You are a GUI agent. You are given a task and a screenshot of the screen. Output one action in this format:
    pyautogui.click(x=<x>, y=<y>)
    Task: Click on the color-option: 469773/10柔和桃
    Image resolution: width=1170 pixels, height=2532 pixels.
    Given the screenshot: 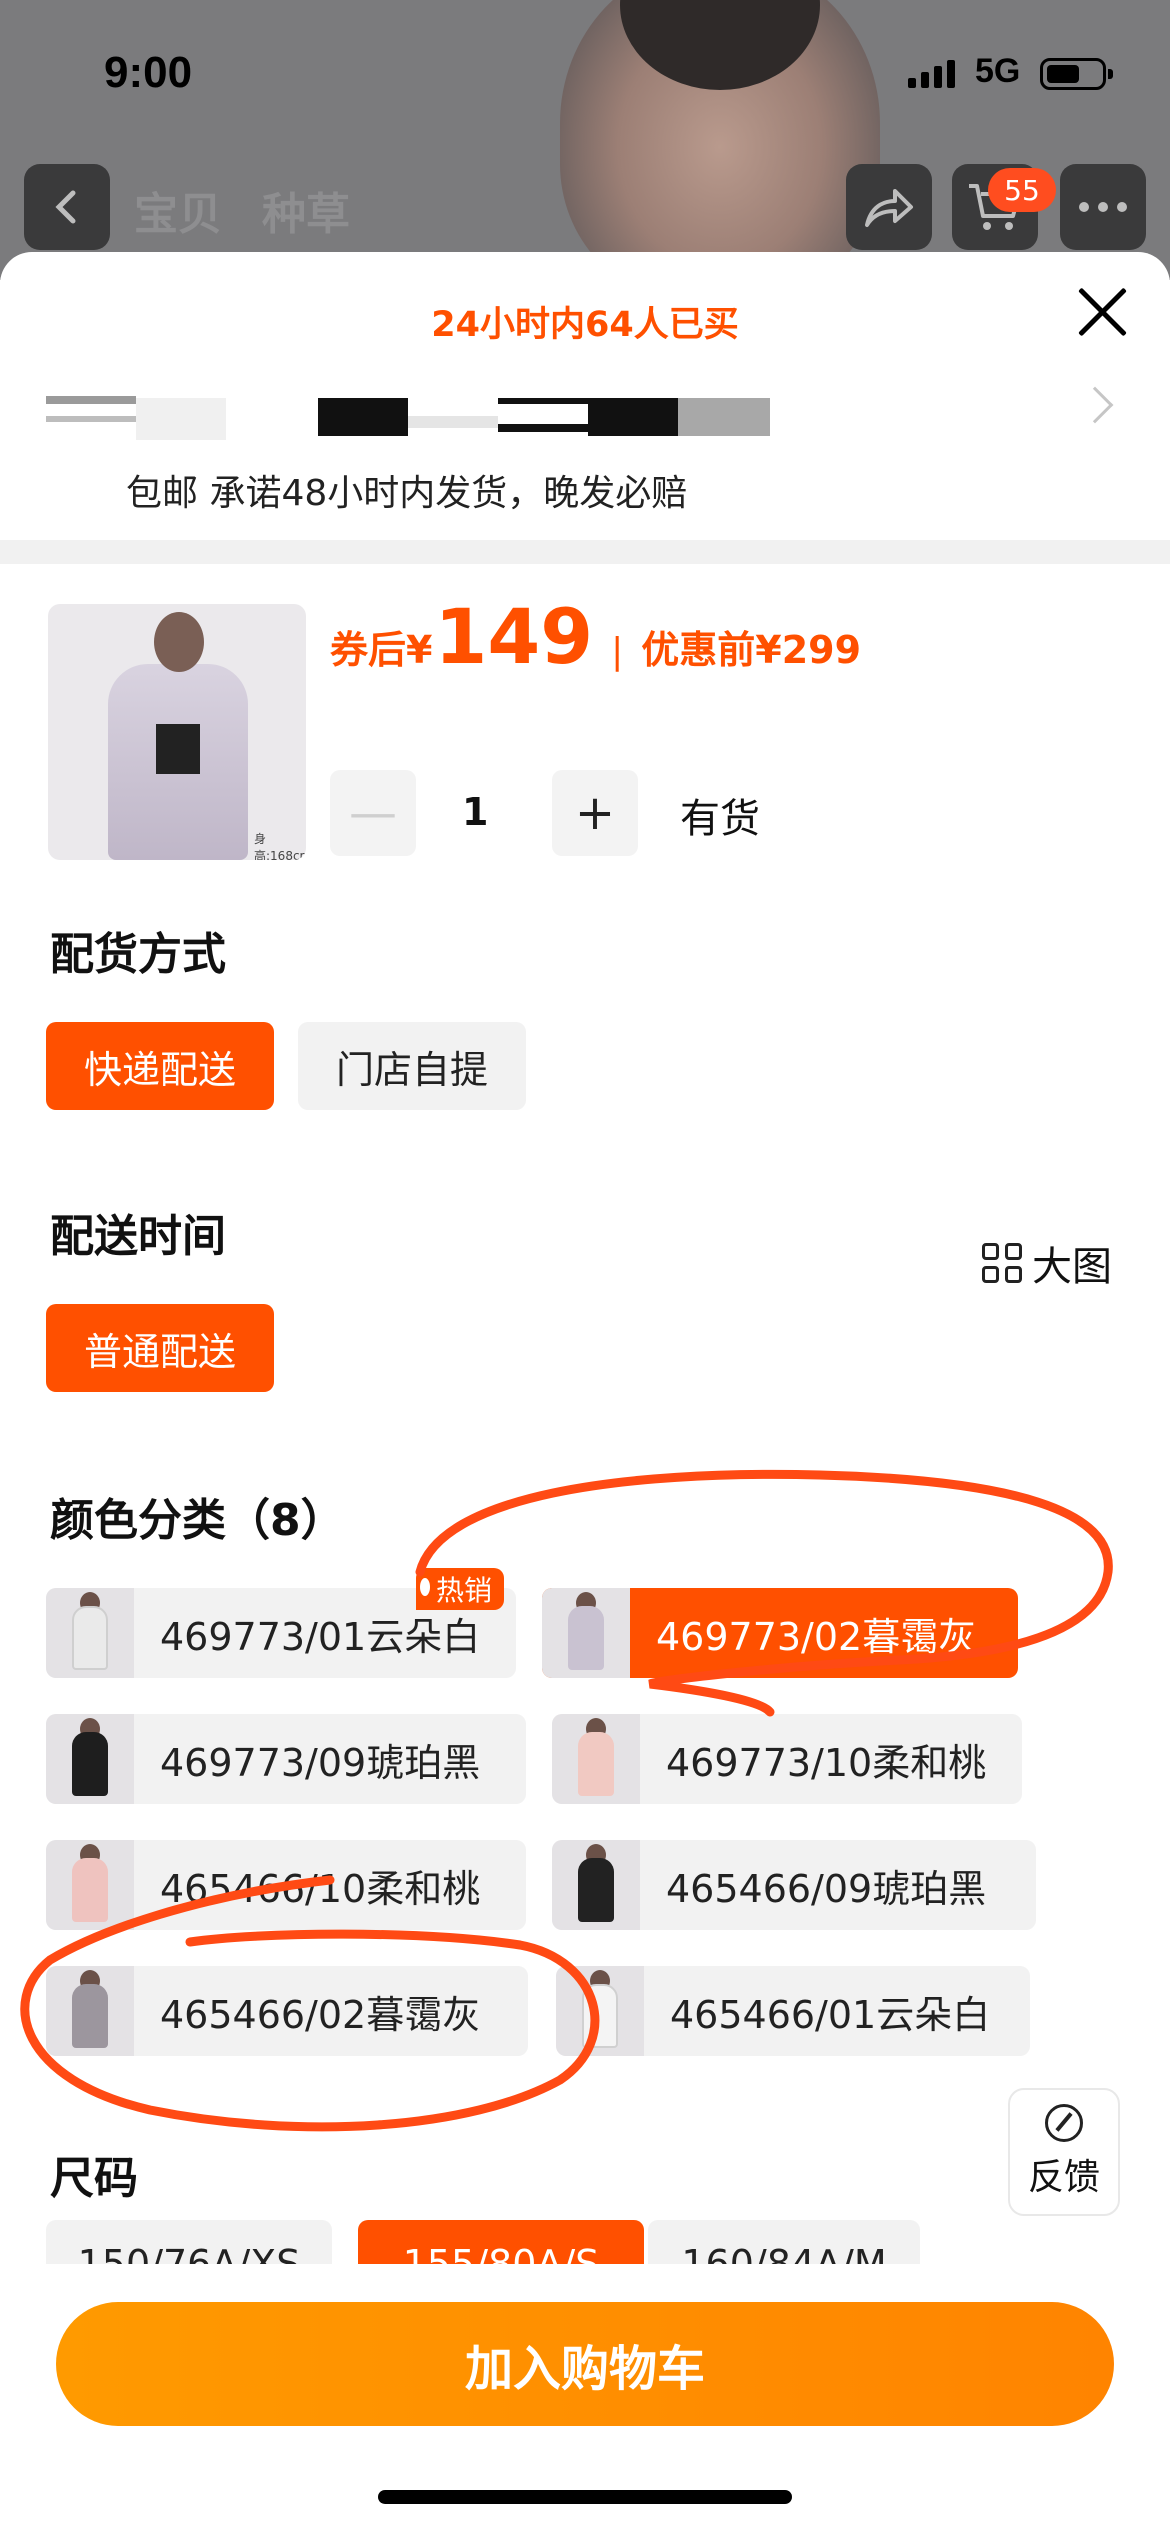 What is the action you would take?
    pyautogui.click(x=787, y=1759)
    